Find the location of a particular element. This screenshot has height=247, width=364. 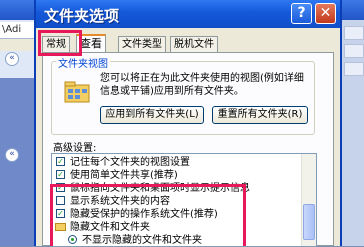

dialog-title: 文件夹选项 is located at coordinates (82, 16).